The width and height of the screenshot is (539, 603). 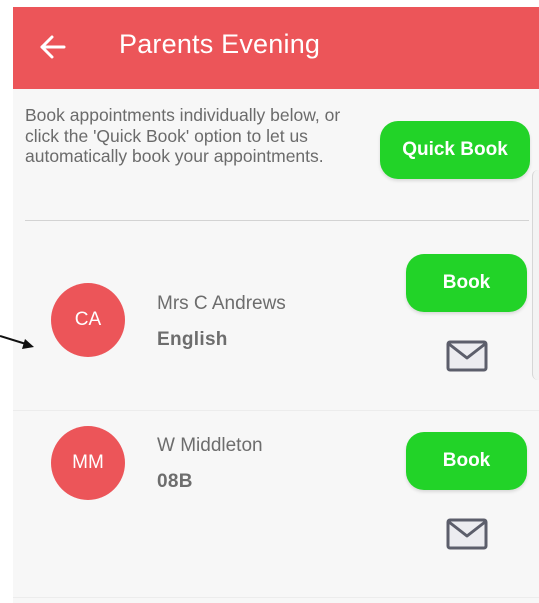 What do you see at coordinates (210, 445) in the screenshot?
I see `teacher-name: W Middleton` at bounding box center [210, 445].